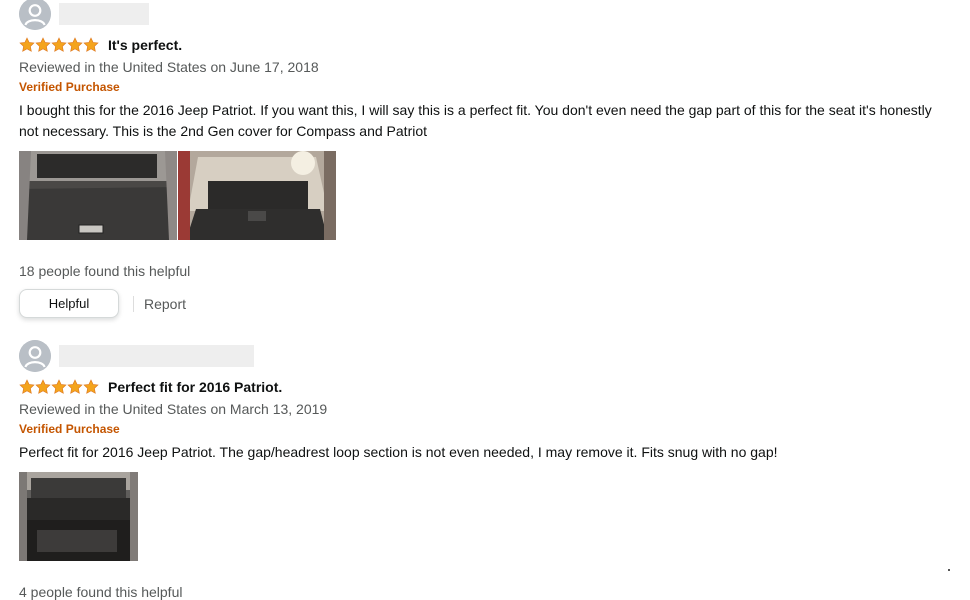  Describe the element at coordinates (484, 303) in the screenshot. I see `review-actions: Helpful Report` at that location.